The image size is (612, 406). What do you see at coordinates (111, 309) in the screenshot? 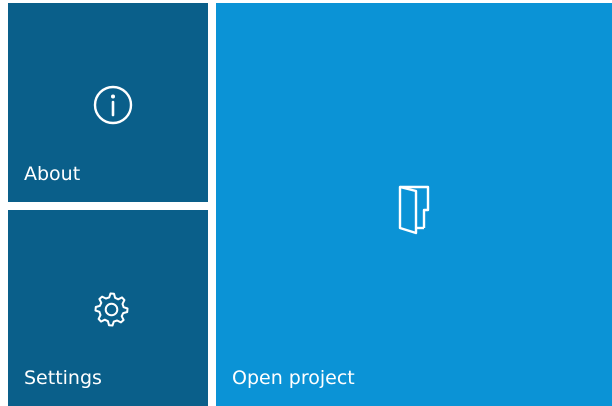
I see `gear-icon` at bounding box center [111, 309].